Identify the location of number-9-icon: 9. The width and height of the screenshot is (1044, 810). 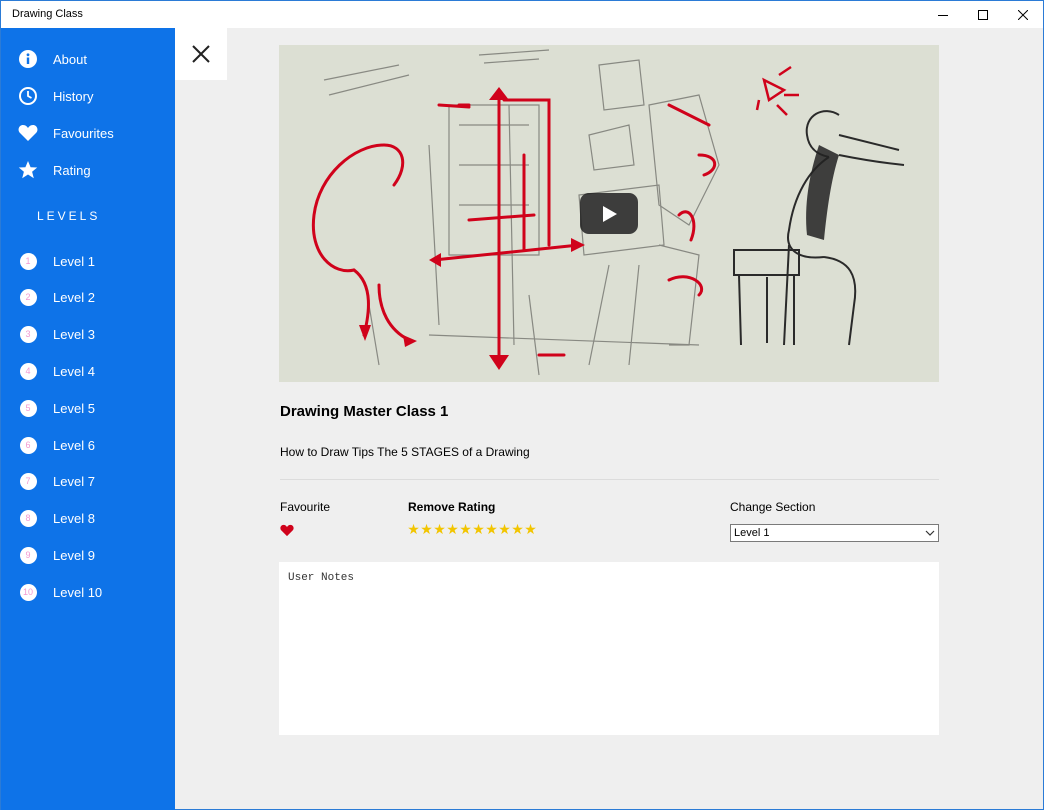
(28, 555).